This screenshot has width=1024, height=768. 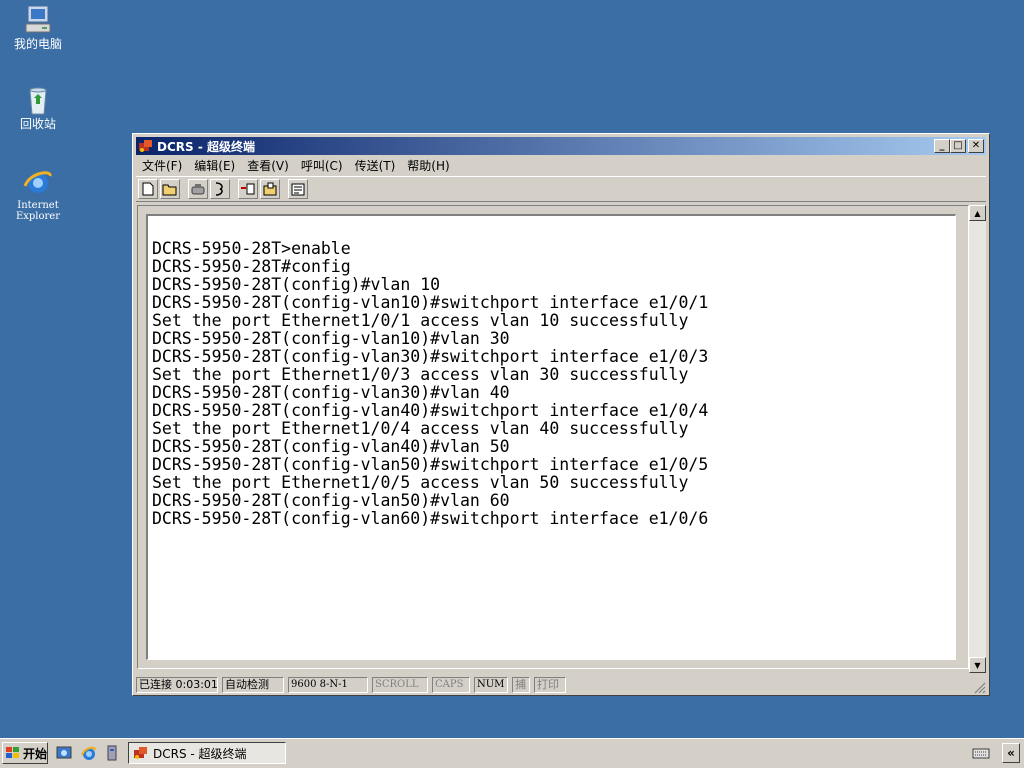 I want to click on status-params: 9600 8-N-1, so click(x=328, y=685).